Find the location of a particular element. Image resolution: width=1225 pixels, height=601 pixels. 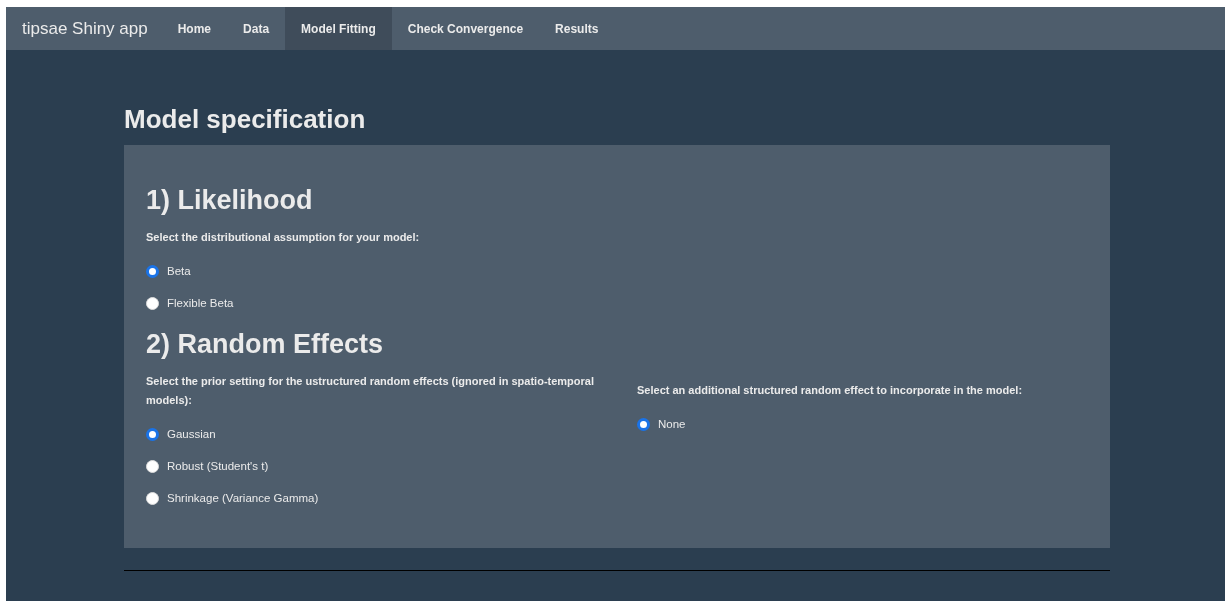

section-heading: 1) Likelihood is located at coordinates (230, 200).